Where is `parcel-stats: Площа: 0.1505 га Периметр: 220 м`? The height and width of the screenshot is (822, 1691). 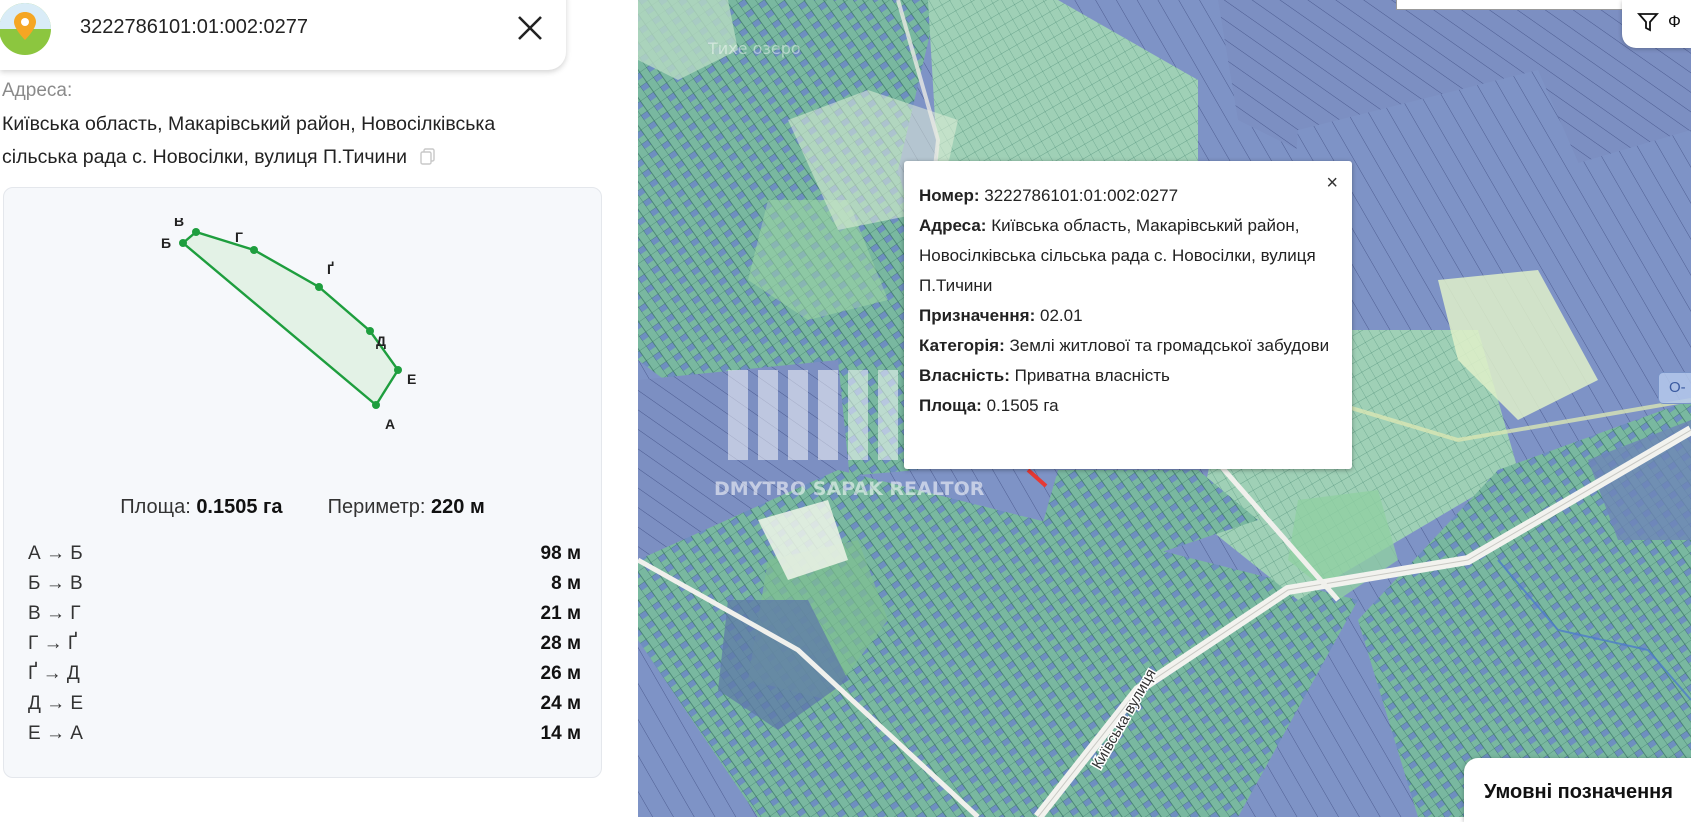
parcel-stats: Площа: 0.1505 га Периметр: 220 м is located at coordinates (302, 507).